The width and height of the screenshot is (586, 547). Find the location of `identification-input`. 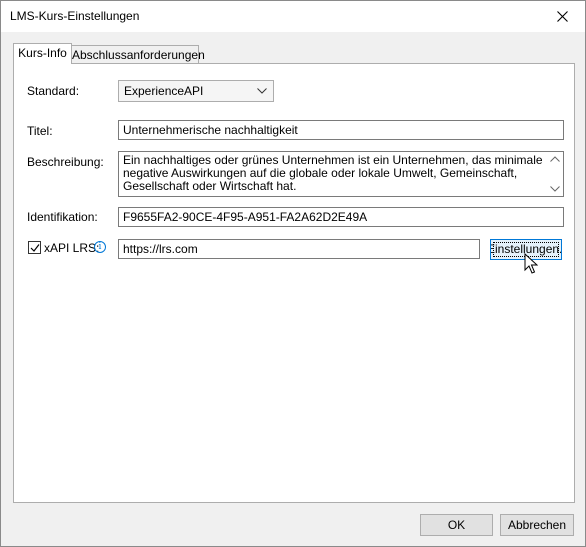

identification-input is located at coordinates (341, 217).